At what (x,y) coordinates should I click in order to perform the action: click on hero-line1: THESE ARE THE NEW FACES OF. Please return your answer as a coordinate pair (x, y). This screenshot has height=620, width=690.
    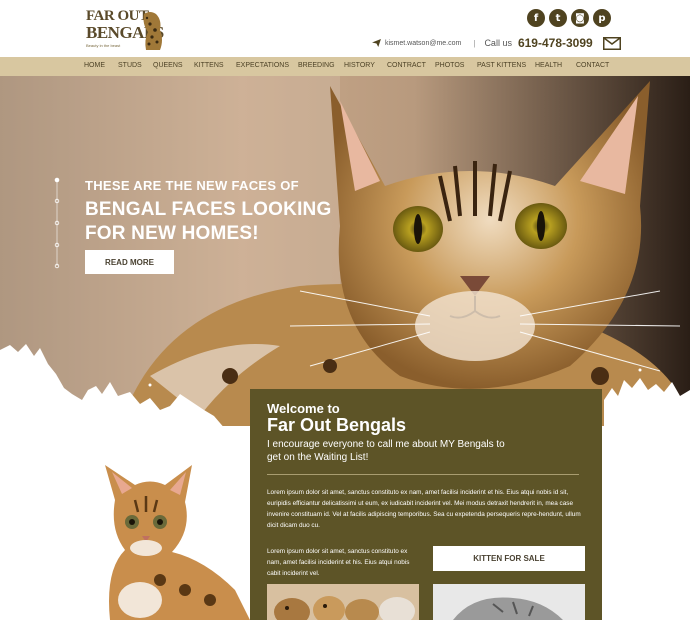
    Looking at the image, I should click on (192, 185).